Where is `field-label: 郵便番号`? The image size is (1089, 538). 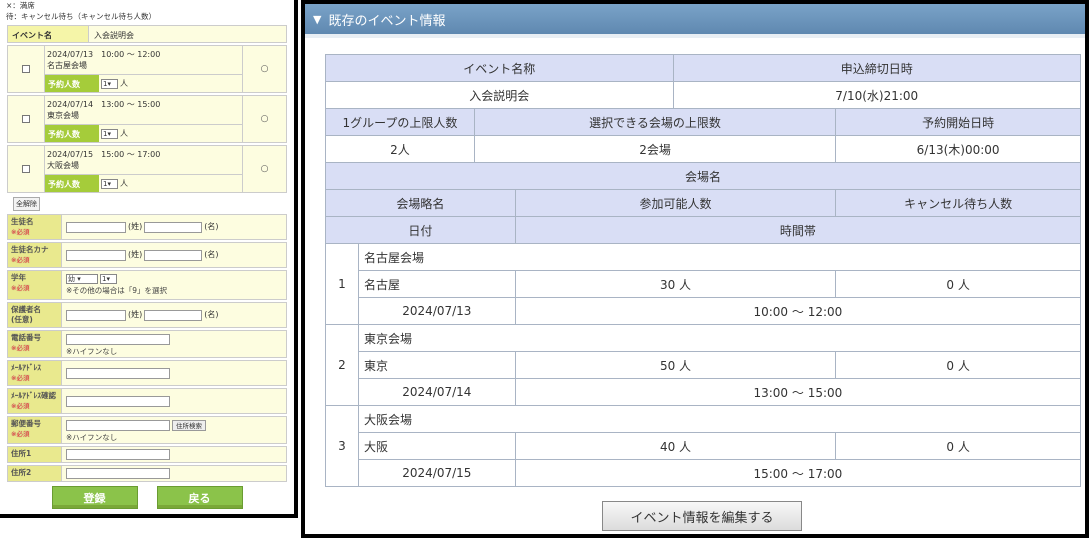
field-label: 郵便番号 is located at coordinates (26, 423).